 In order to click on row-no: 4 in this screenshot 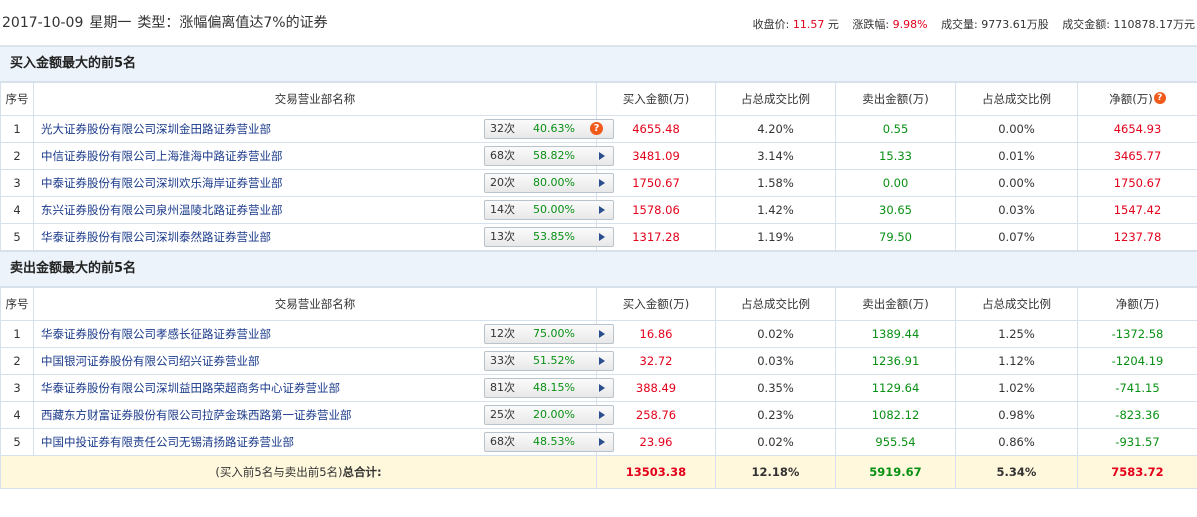, I will do `click(17, 415)`.